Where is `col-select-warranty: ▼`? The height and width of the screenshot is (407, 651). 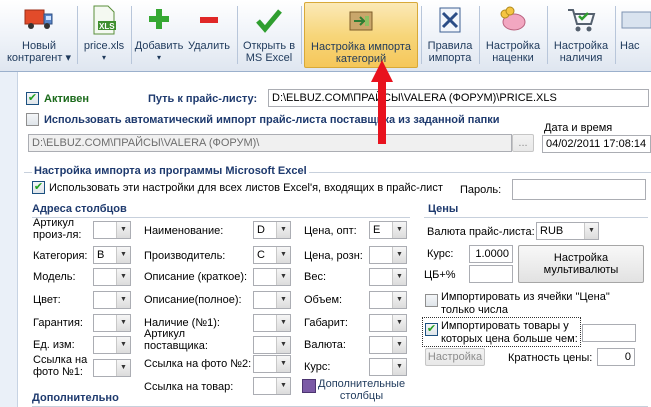
col-select-warranty: ▼ is located at coordinates (112, 323).